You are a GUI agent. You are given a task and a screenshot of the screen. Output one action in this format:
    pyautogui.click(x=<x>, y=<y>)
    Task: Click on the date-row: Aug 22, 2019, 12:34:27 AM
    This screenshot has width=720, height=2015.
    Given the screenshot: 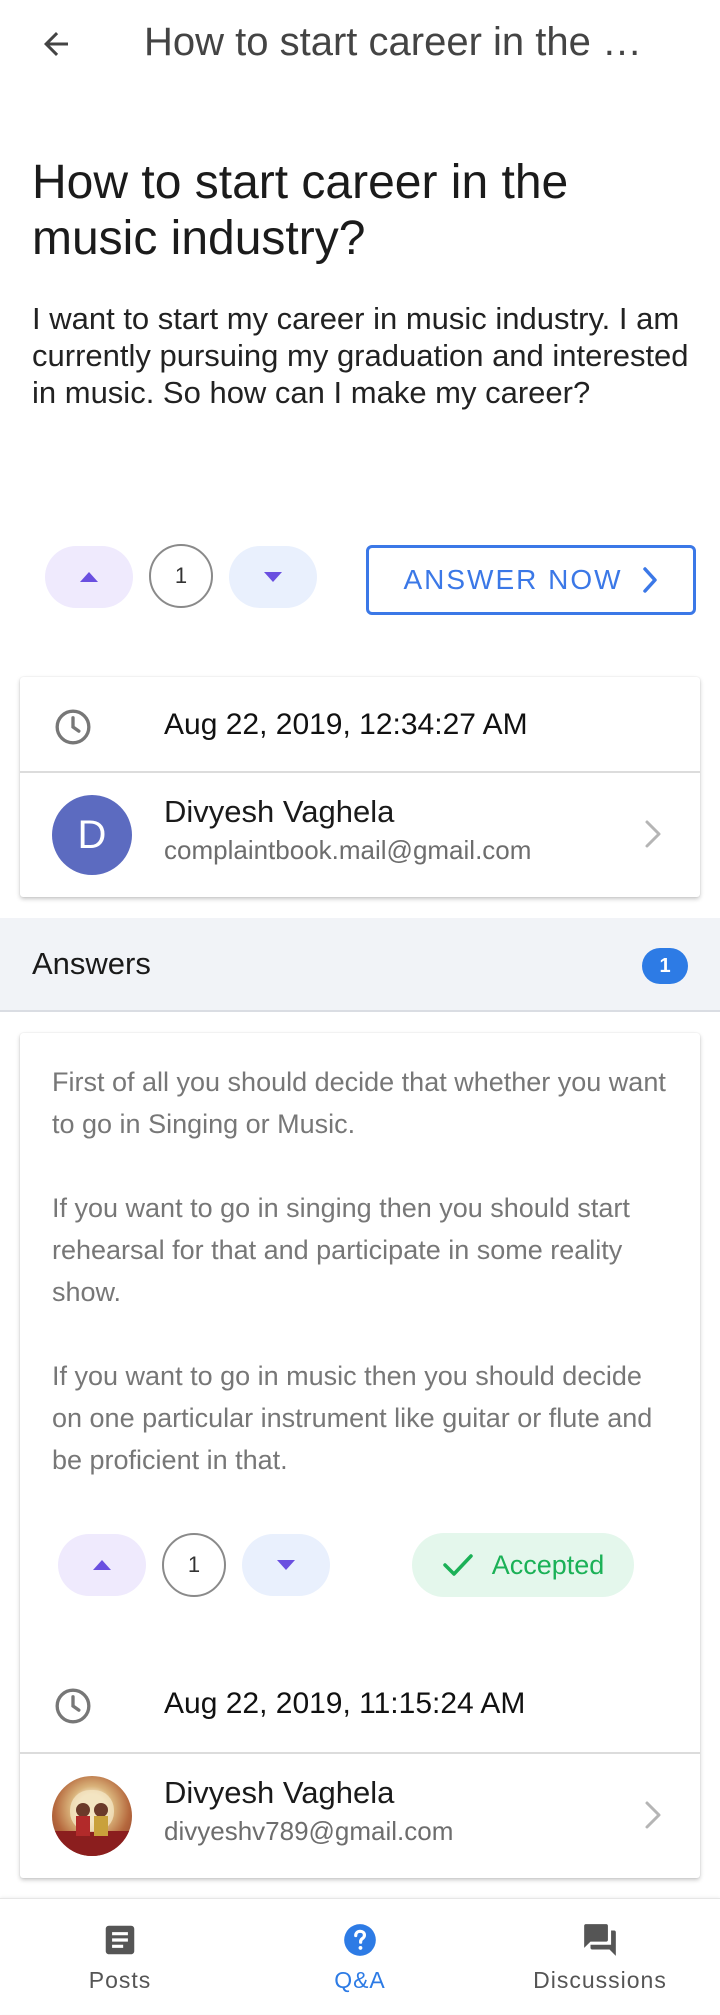 What is the action you would take?
    pyautogui.click(x=360, y=725)
    